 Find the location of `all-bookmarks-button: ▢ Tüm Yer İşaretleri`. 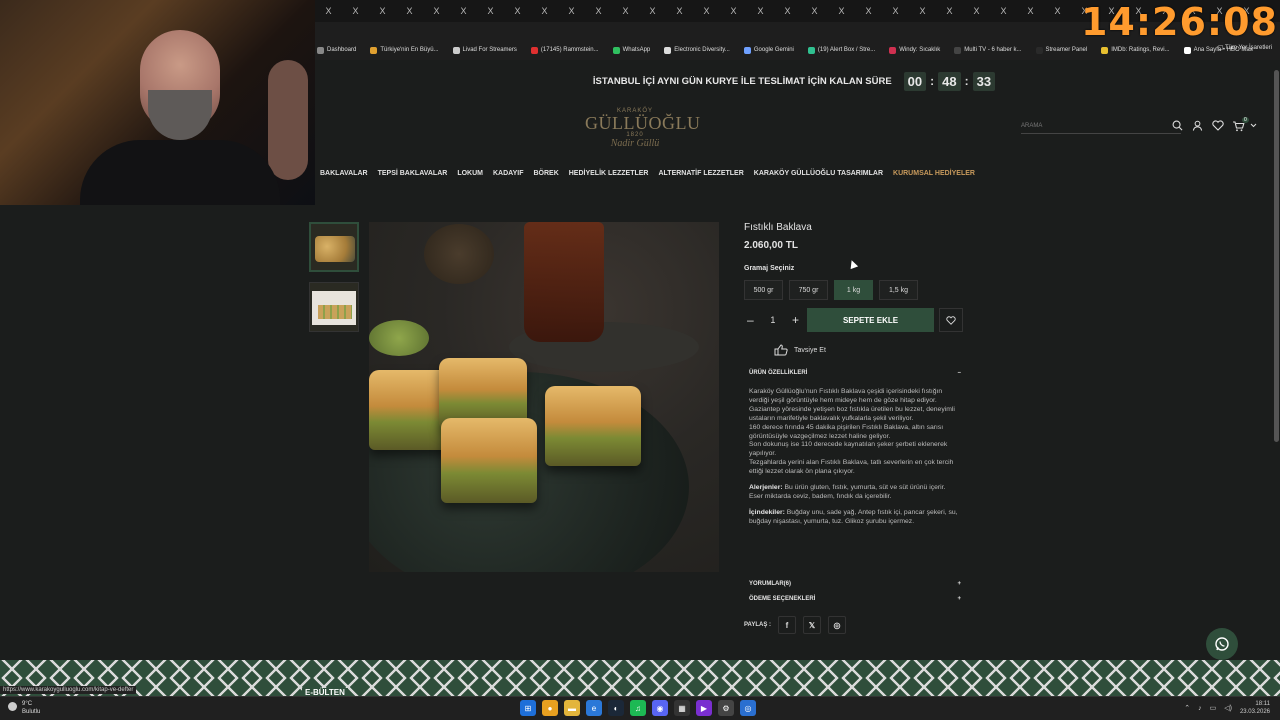

all-bookmarks-button: ▢ Tüm Yer İşaretleri is located at coordinates (1245, 47).